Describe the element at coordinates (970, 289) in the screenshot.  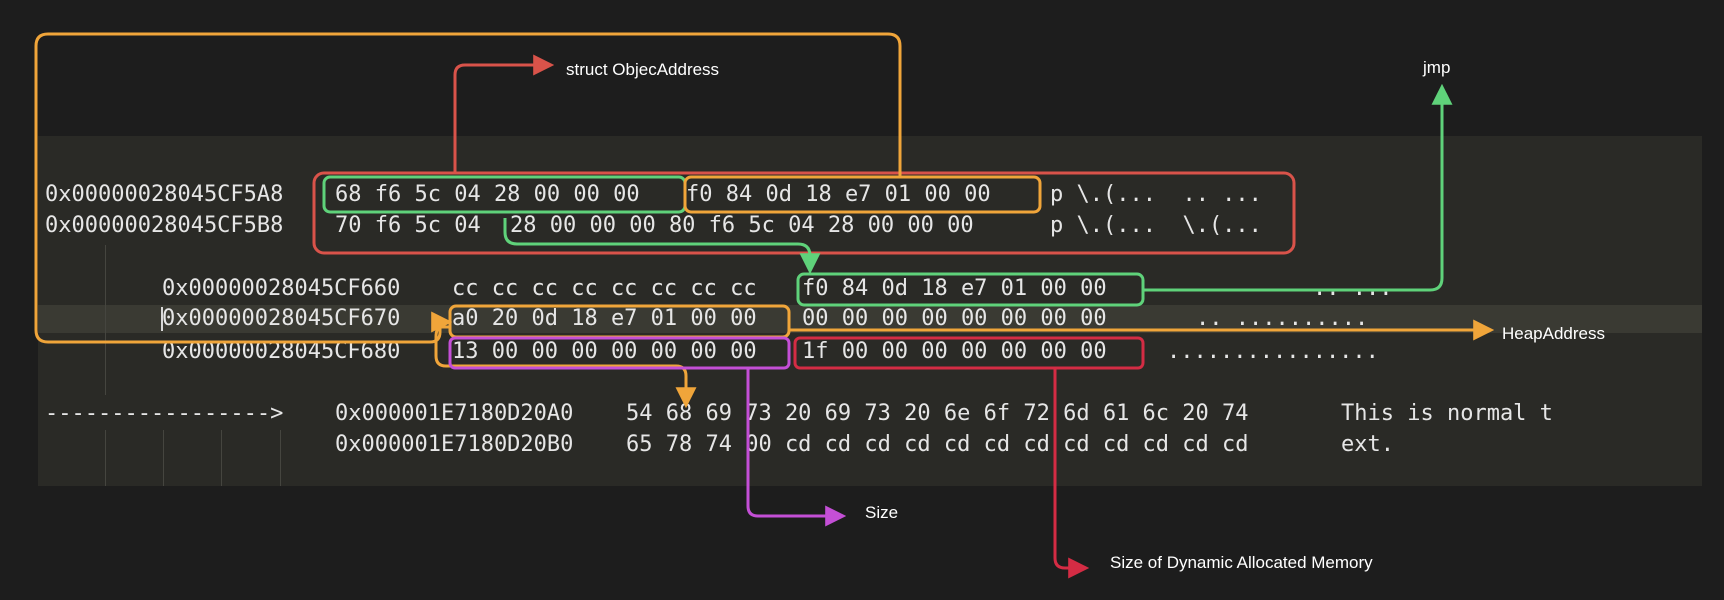
I see `green-box-row3` at that location.